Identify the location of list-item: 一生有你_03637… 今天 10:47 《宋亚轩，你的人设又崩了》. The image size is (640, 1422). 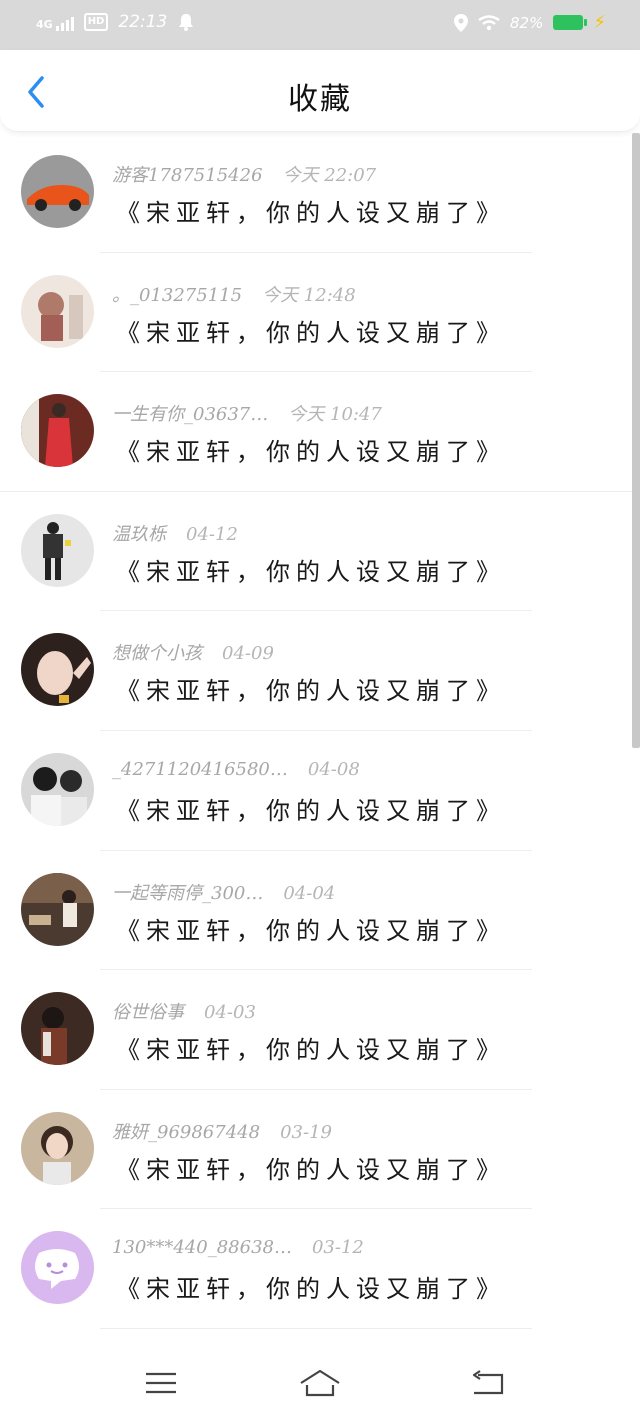
(316, 432).